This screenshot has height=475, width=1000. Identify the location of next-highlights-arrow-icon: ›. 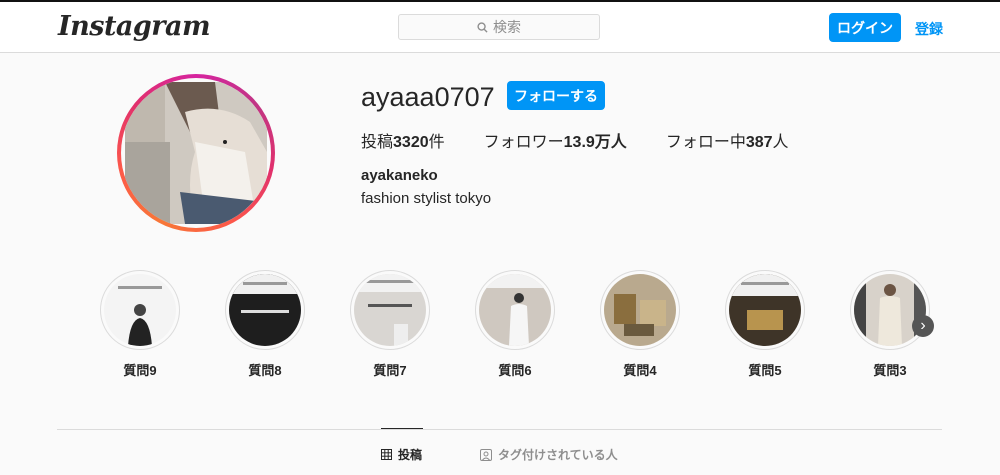
(923, 326).